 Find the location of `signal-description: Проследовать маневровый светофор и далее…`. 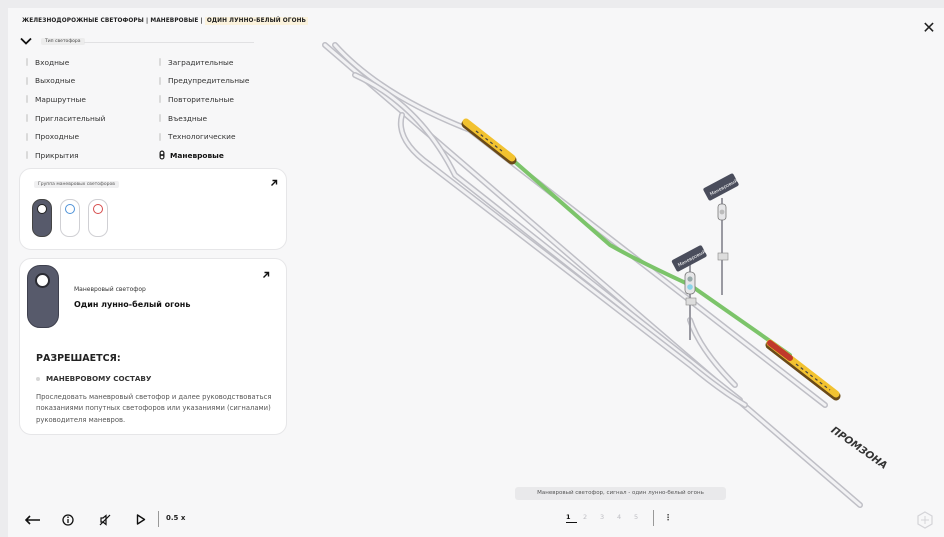

signal-description: Проследовать маневровый светофор и далее… is located at coordinates (154, 408).